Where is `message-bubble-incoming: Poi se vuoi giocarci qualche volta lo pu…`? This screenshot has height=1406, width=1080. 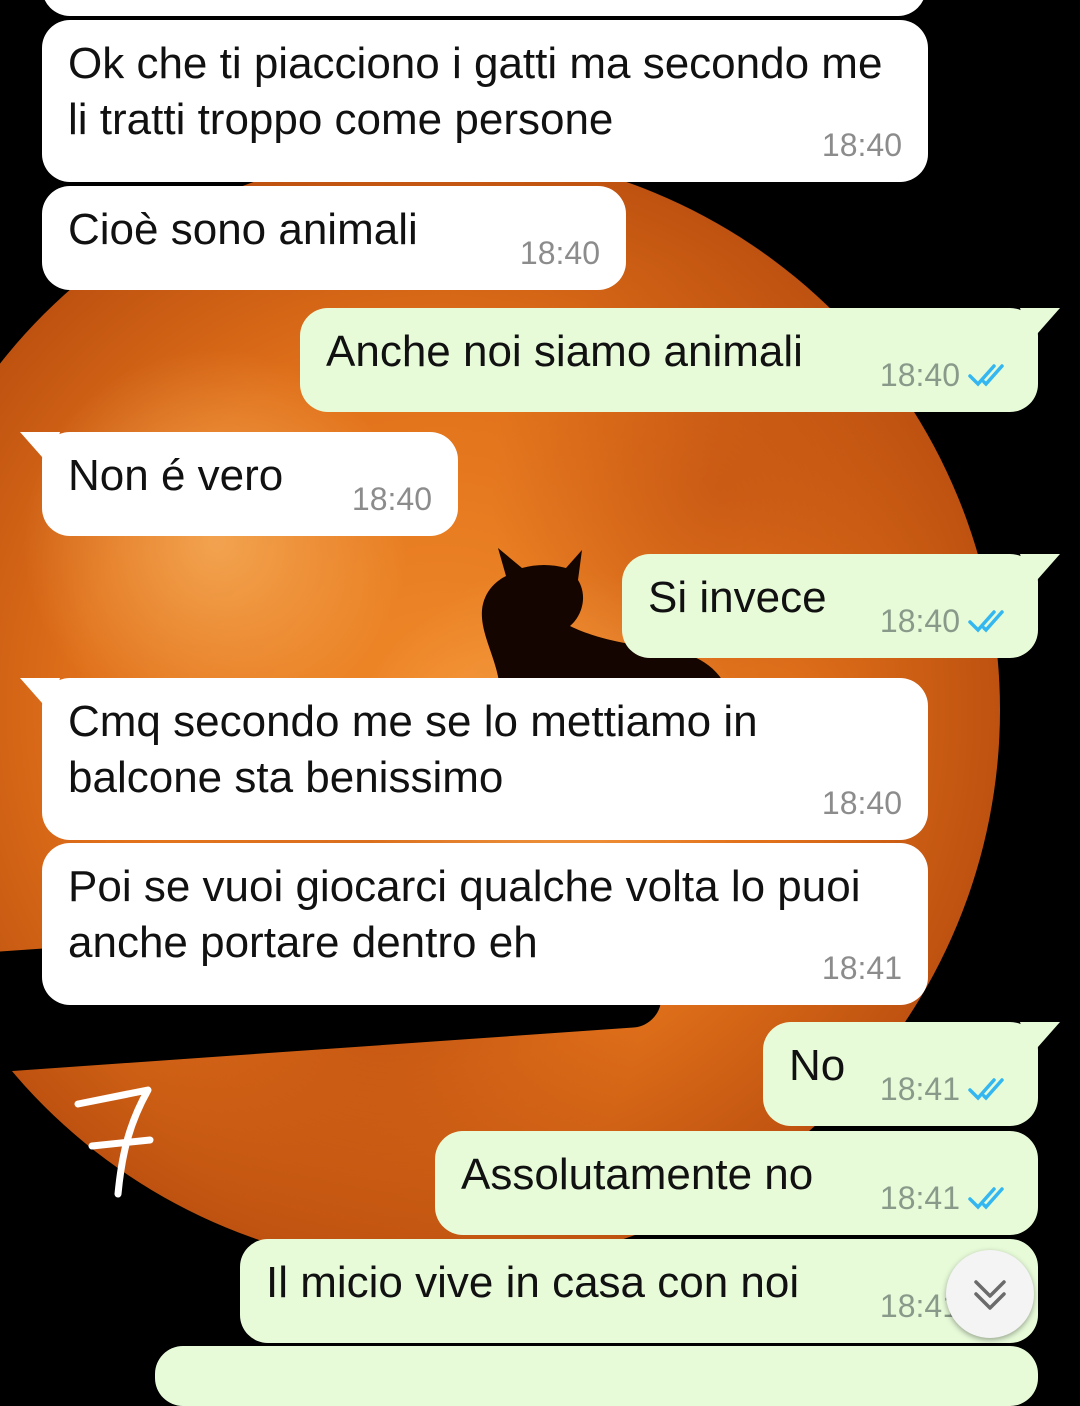 message-bubble-incoming: Poi se vuoi giocarci qualche volta lo pu… is located at coordinates (485, 924).